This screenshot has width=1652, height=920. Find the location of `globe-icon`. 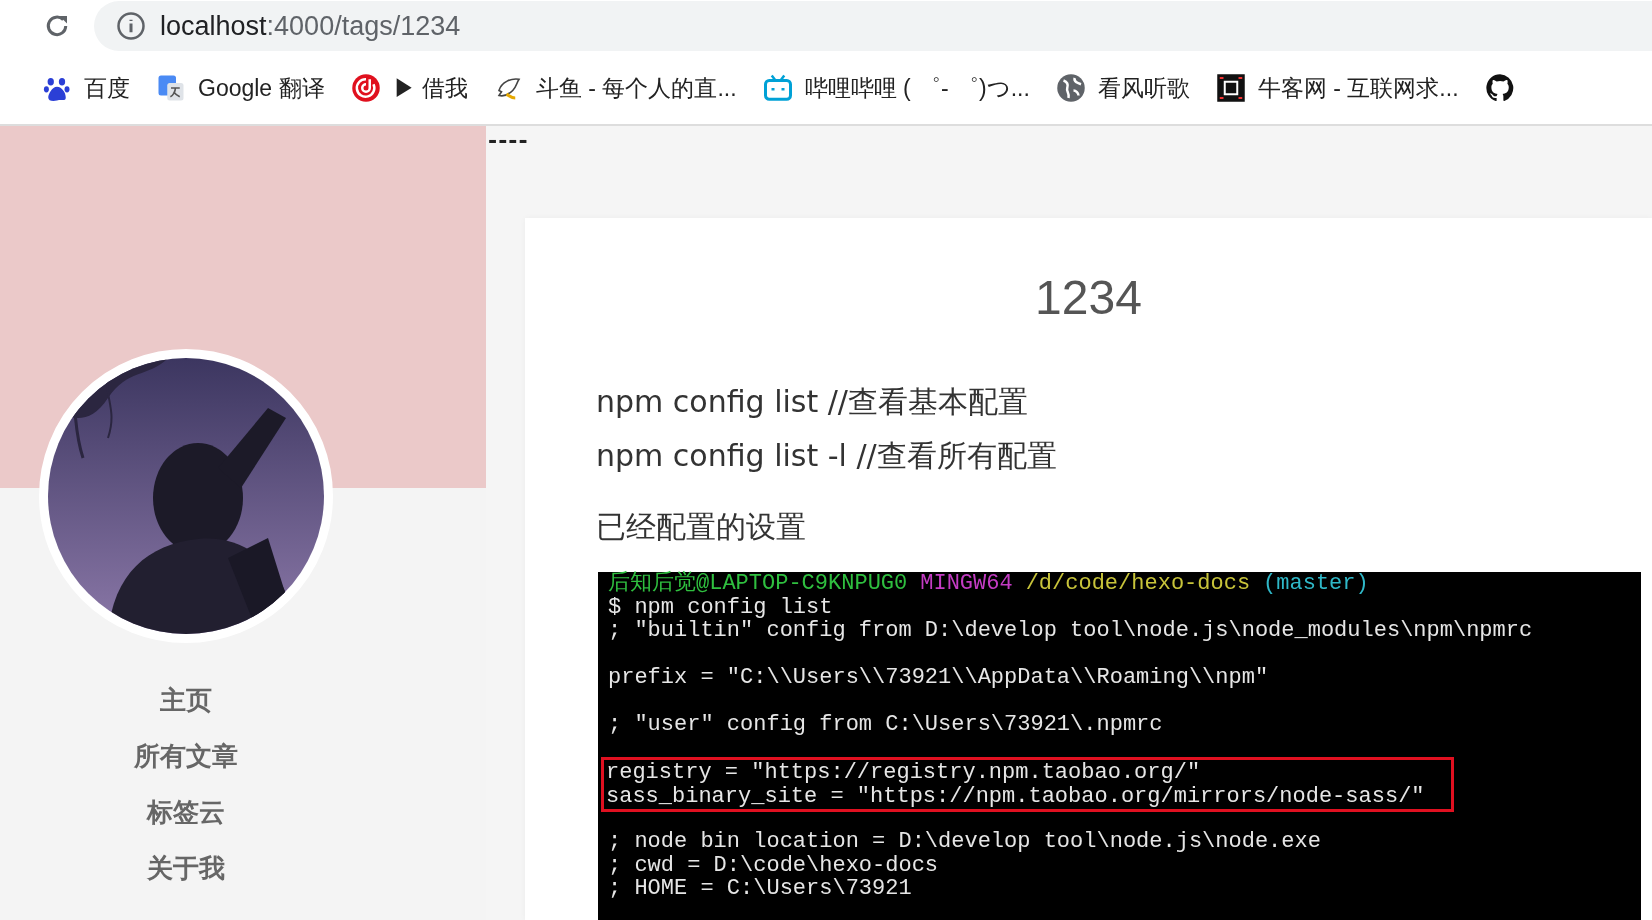

globe-icon is located at coordinates (1070, 88).